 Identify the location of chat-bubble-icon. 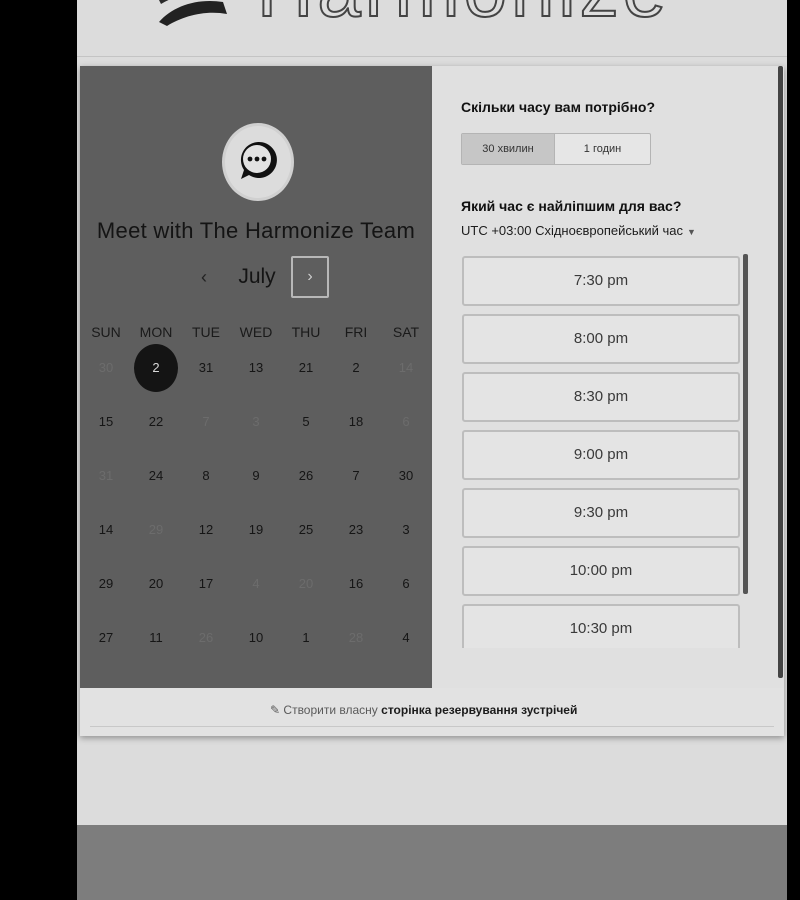
(258, 160).